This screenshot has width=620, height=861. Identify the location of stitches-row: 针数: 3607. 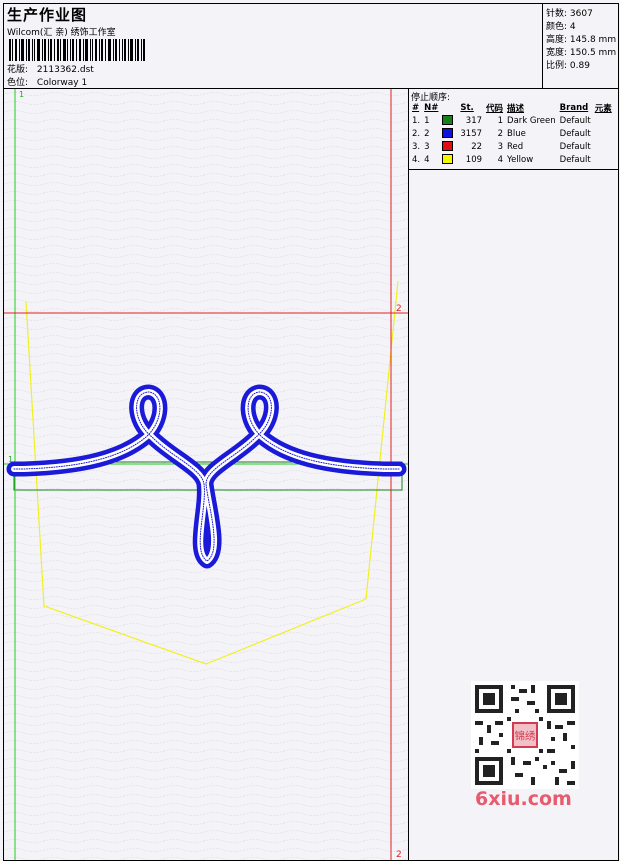
(569, 12).